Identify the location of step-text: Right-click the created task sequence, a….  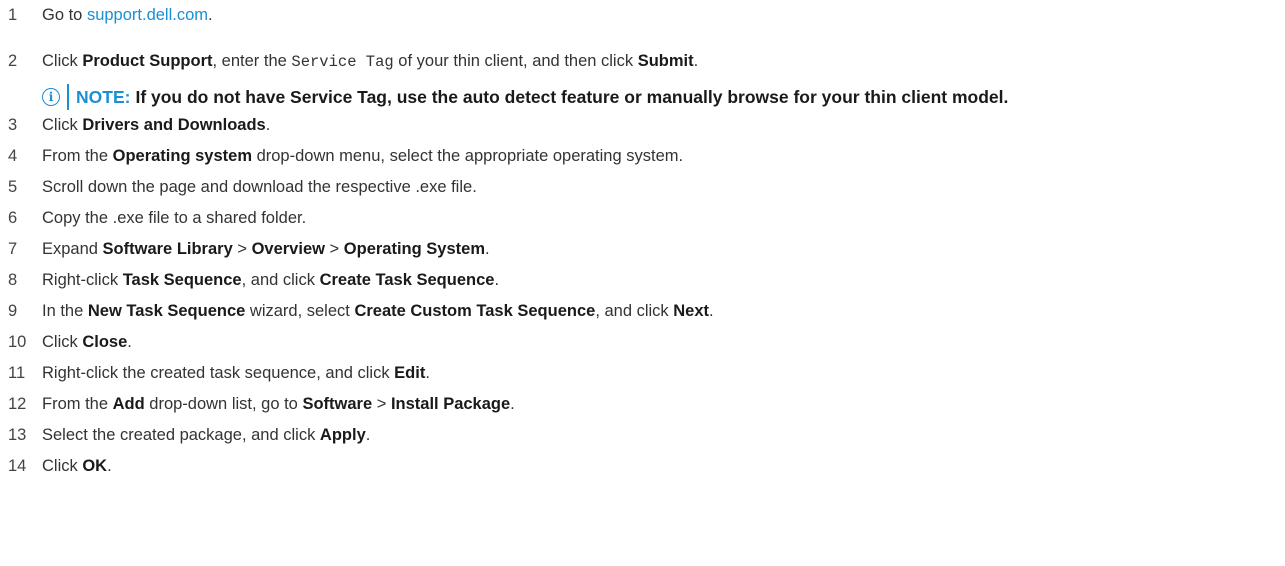
(236, 373).